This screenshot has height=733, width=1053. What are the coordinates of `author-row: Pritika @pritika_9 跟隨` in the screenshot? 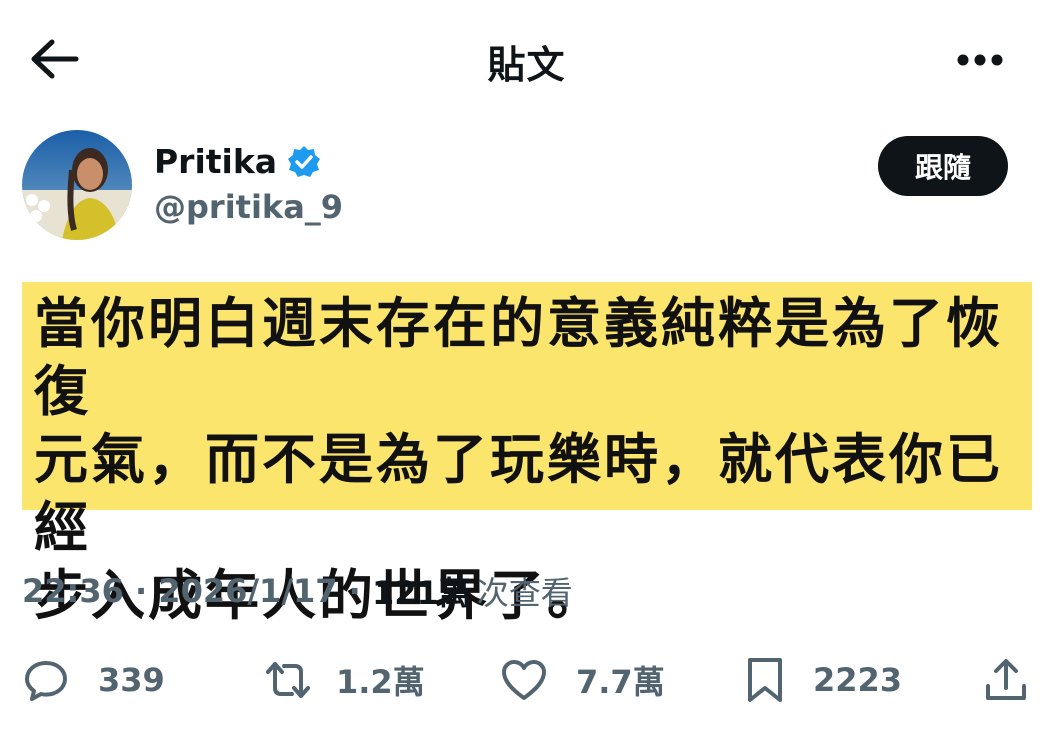 It's located at (522, 187).